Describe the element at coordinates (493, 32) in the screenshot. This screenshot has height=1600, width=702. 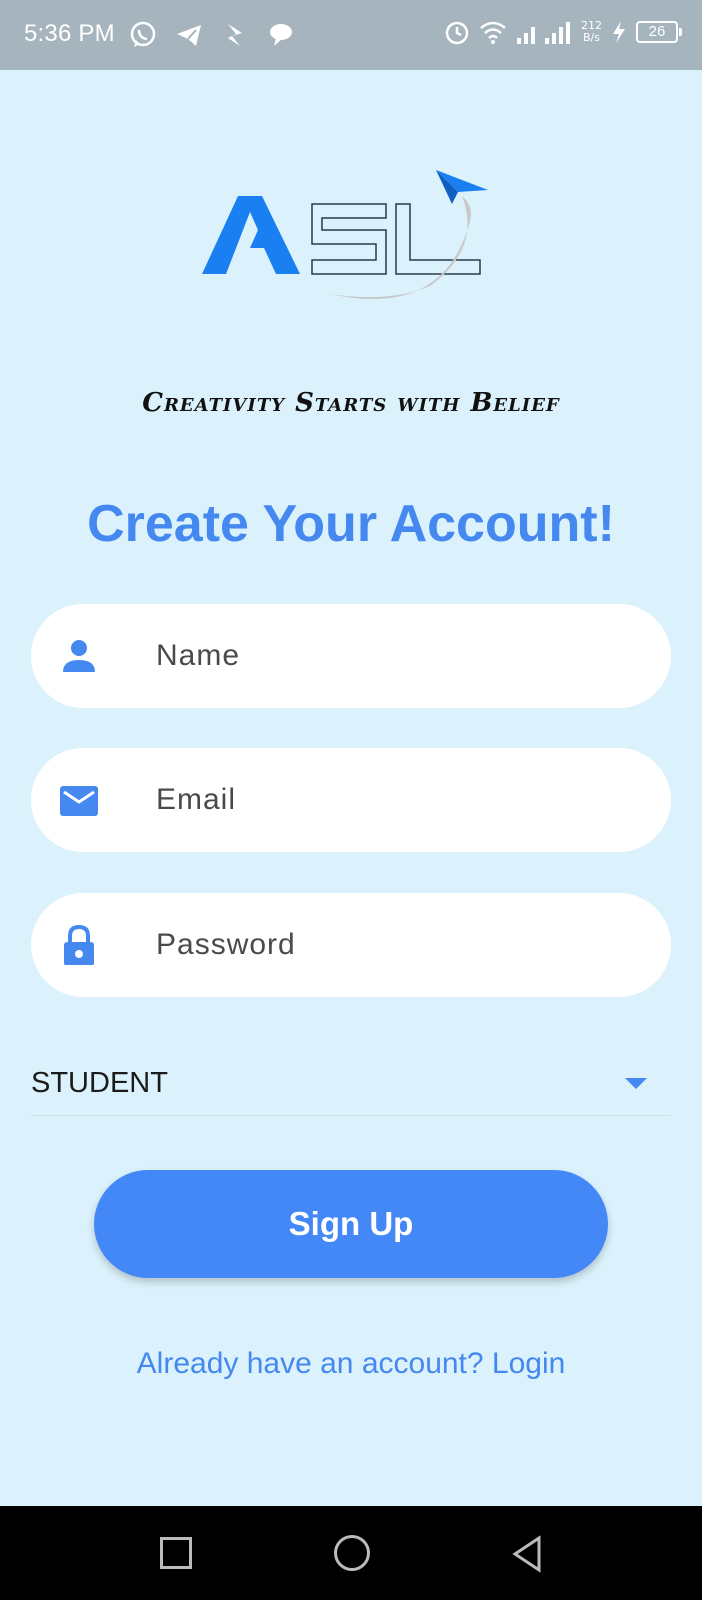
I see `wifi-icon` at that location.